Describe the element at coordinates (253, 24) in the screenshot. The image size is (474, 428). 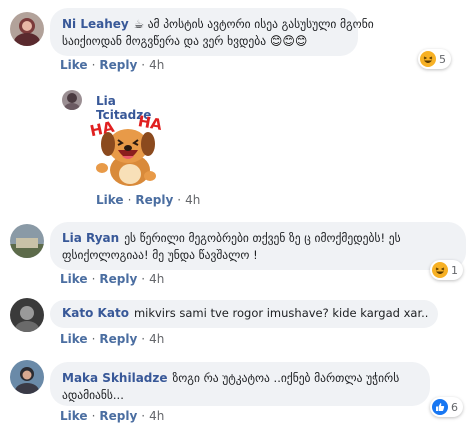
I see `comment-text: ☕ ამ პოსტის ავტორი ისეა გასუსული მგონი` at that location.